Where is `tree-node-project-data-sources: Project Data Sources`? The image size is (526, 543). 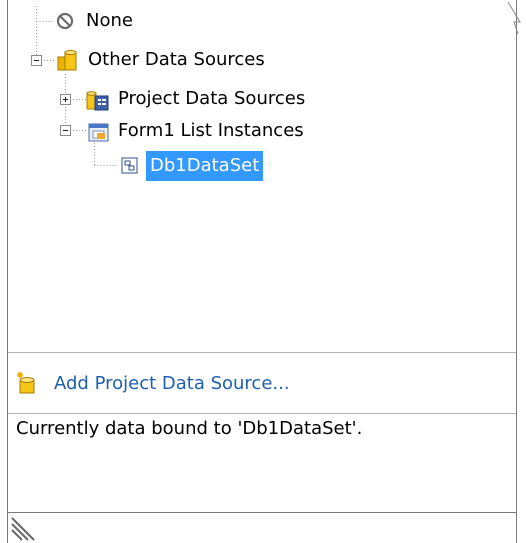
tree-node-project-data-sources: Project Data Sources is located at coordinates (197, 99).